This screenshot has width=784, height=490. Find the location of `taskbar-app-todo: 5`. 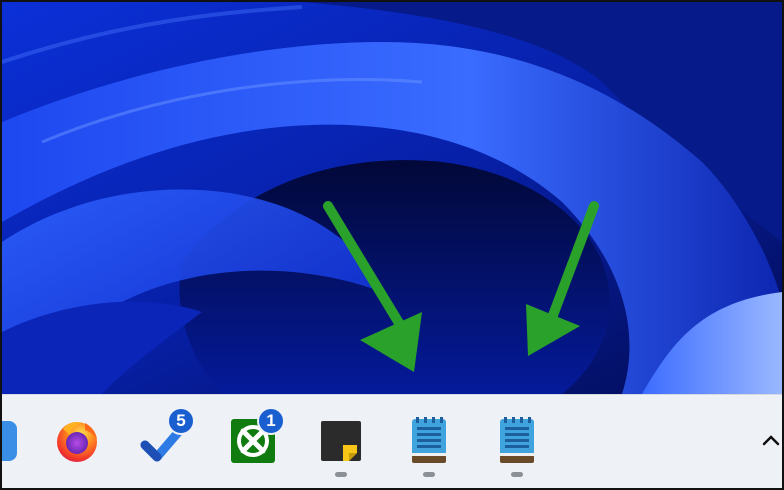

taskbar-app-todo: 5 is located at coordinates (163, 441).